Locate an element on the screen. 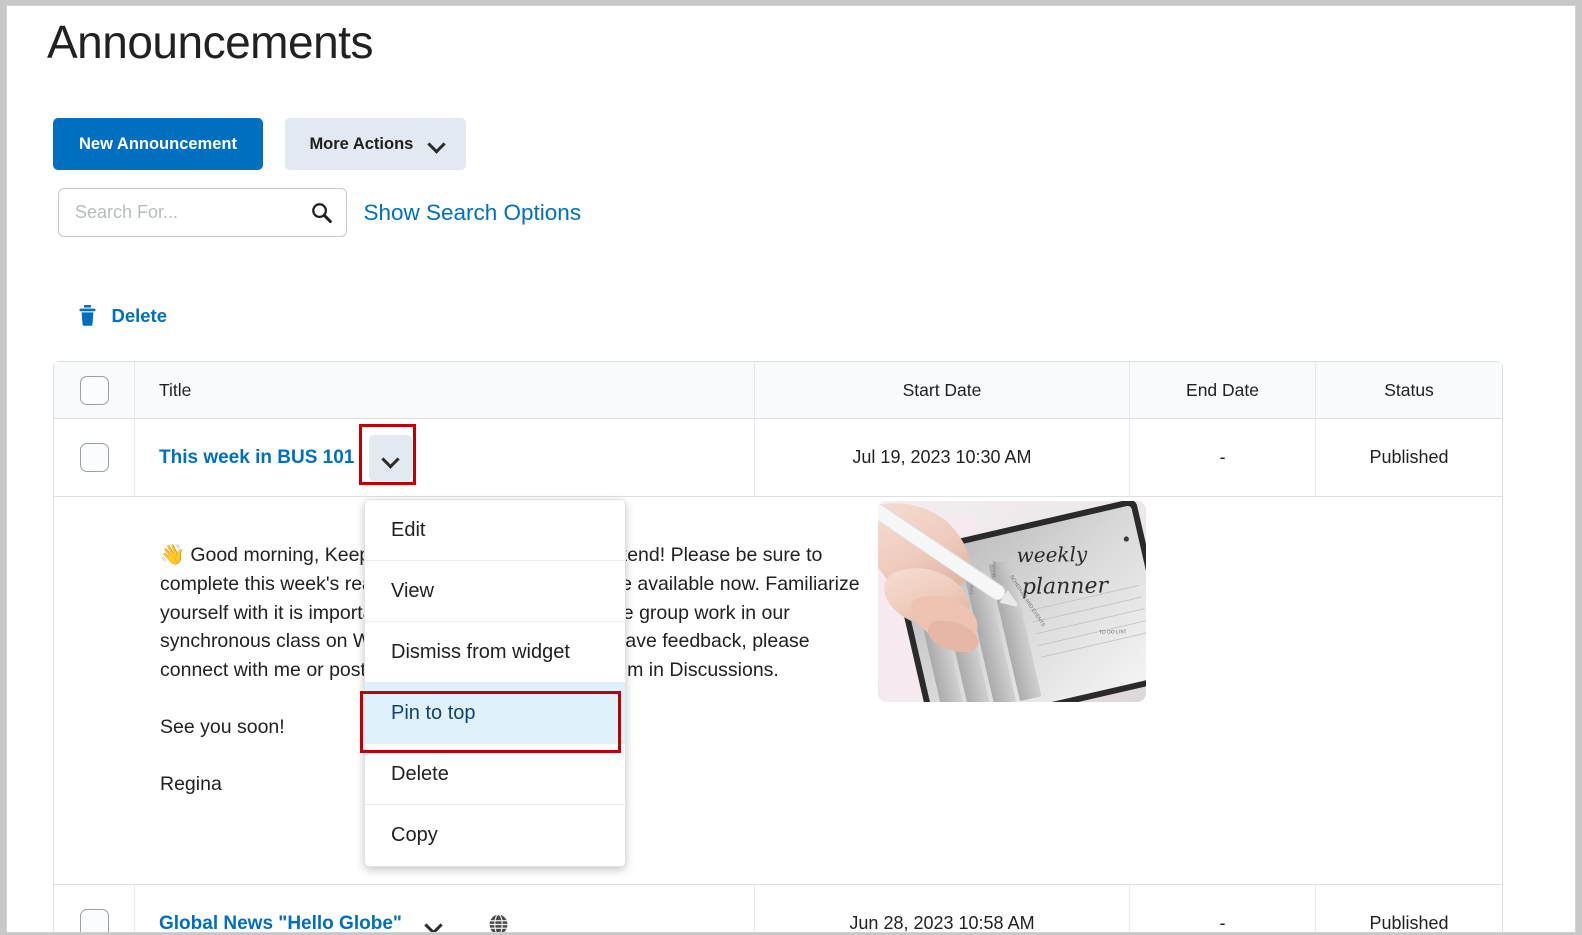 This screenshot has width=1582, height=935. page-title: Announcements is located at coordinates (210, 42).